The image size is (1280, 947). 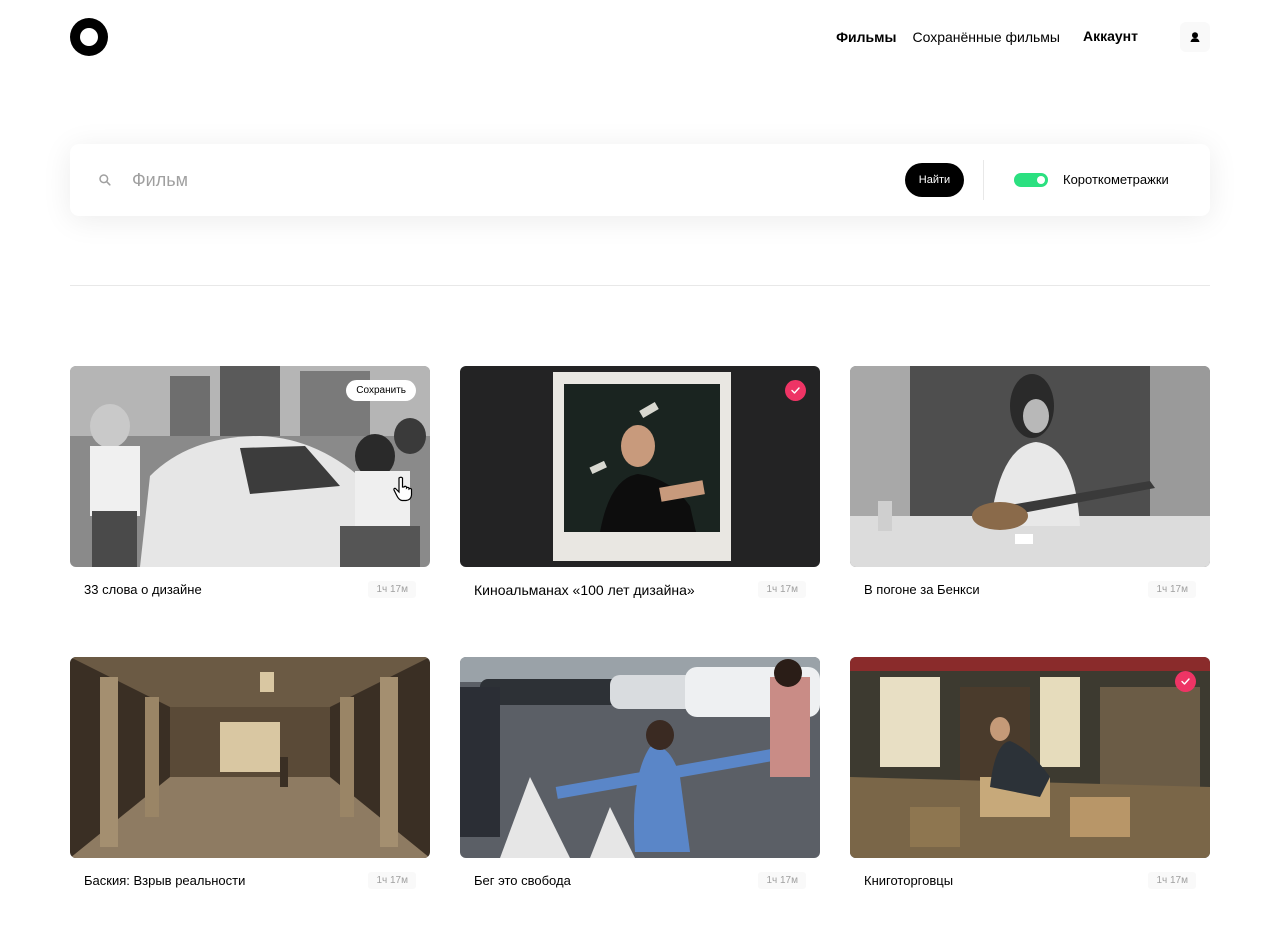 What do you see at coordinates (143, 589) in the screenshot?
I see `movie-title: 33 слова о дизайне` at bounding box center [143, 589].